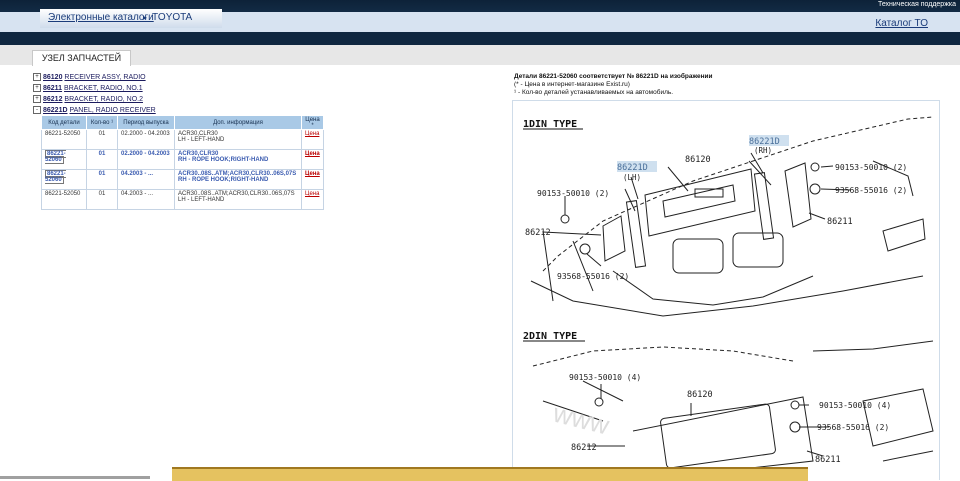 The height and width of the screenshot is (481, 960). What do you see at coordinates (840, 222) in the screenshot?
I see `label-86211: 86211` at bounding box center [840, 222].